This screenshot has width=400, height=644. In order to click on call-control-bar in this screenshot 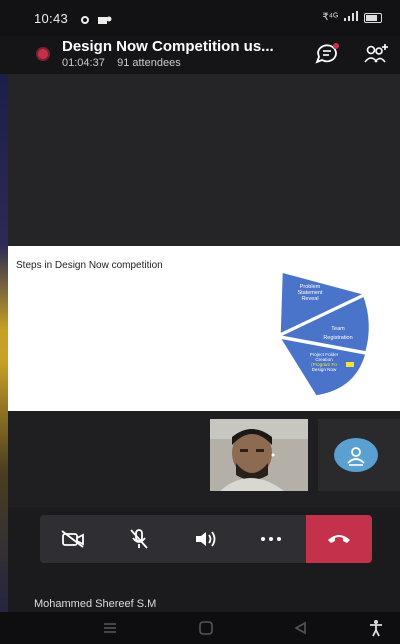, I will do `click(206, 539)`.